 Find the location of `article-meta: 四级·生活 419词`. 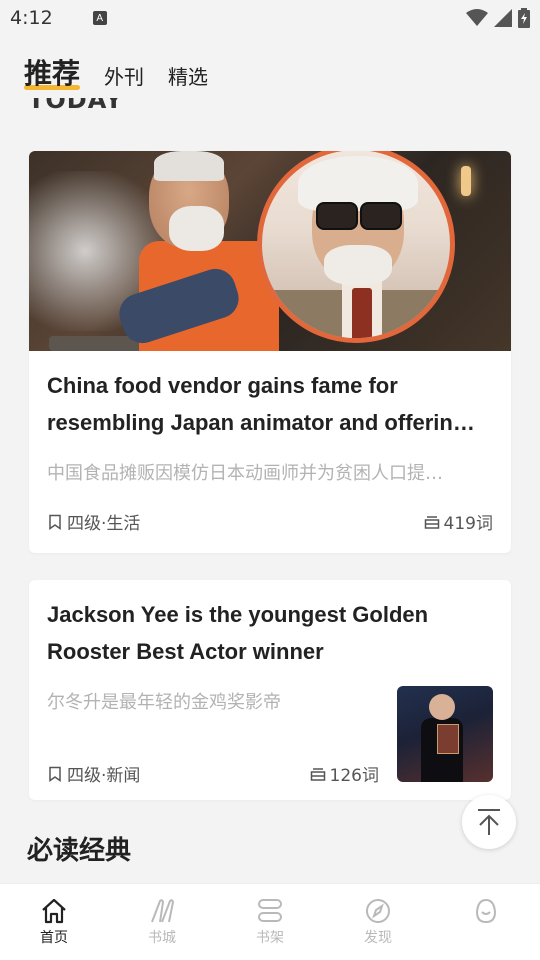

article-meta: 四级·生活 419词 is located at coordinates (270, 521).